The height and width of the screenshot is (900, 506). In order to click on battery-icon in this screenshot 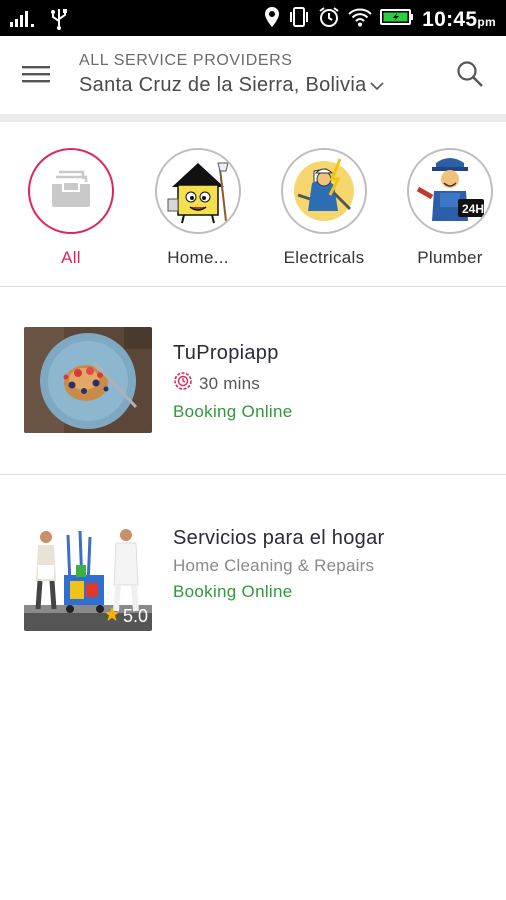, I will do `click(397, 19)`.